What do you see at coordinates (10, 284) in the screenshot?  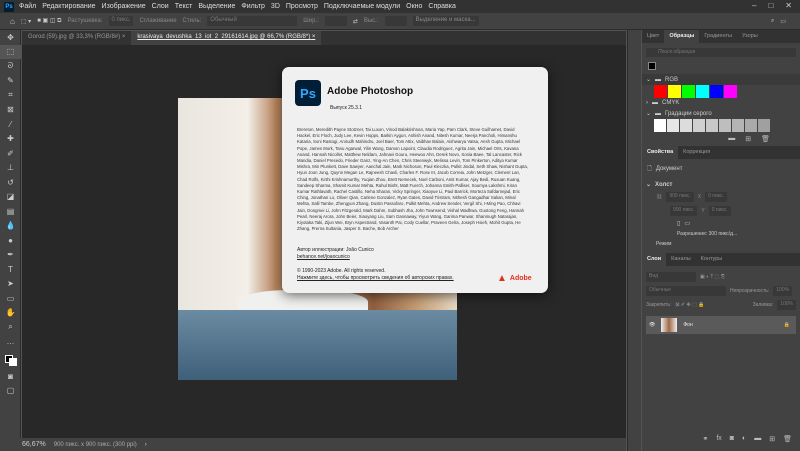 I see `path-selection-icon: ➤` at bounding box center [10, 284].